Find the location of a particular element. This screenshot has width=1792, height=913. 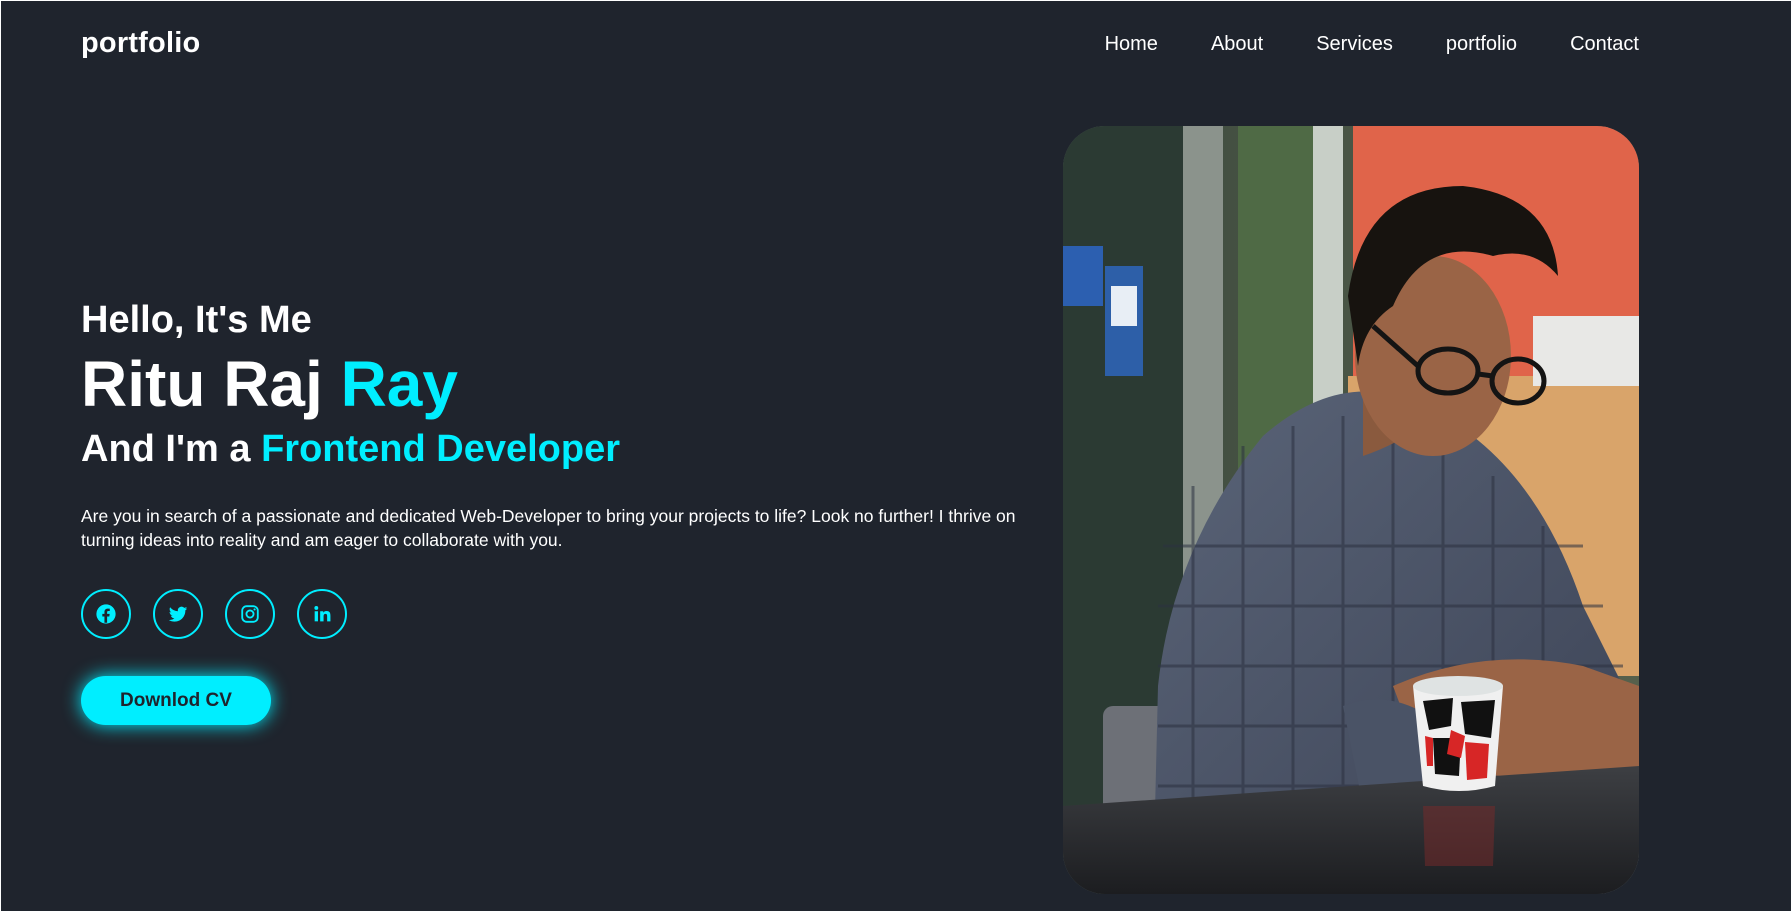

twitter-link is located at coordinates (178, 614).